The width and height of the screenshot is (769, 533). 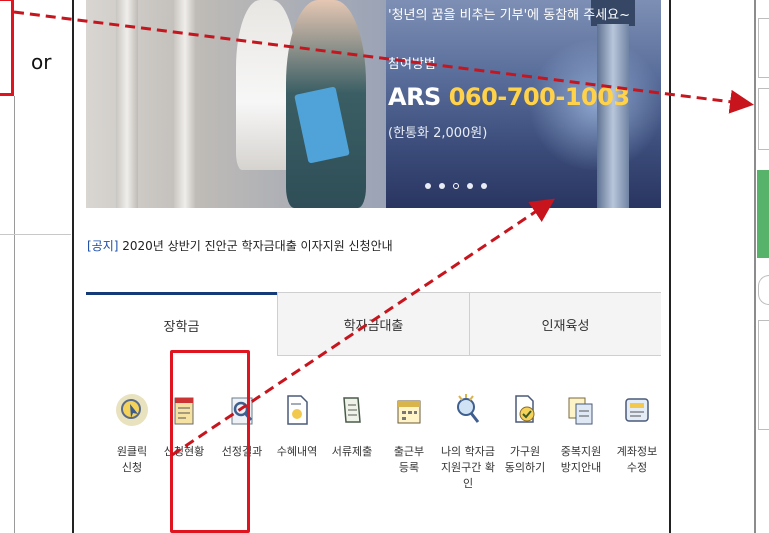 What do you see at coordinates (255, 246) in the screenshot?
I see `notice-text: 2020년 상반기 진안군 학자금대출 이자지원 신청안내` at bounding box center [255, 246].